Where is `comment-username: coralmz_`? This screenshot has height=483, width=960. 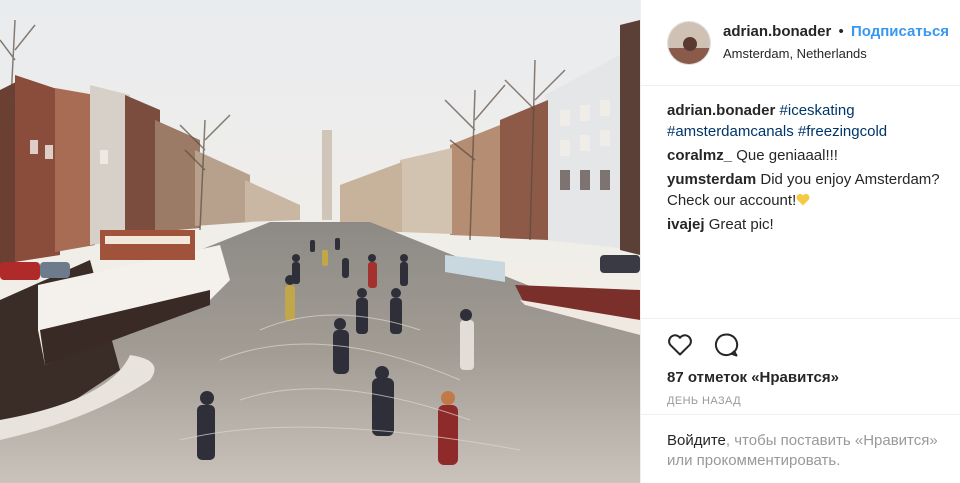 comment-username: coralmz_ is located at coordinates (699, 155).